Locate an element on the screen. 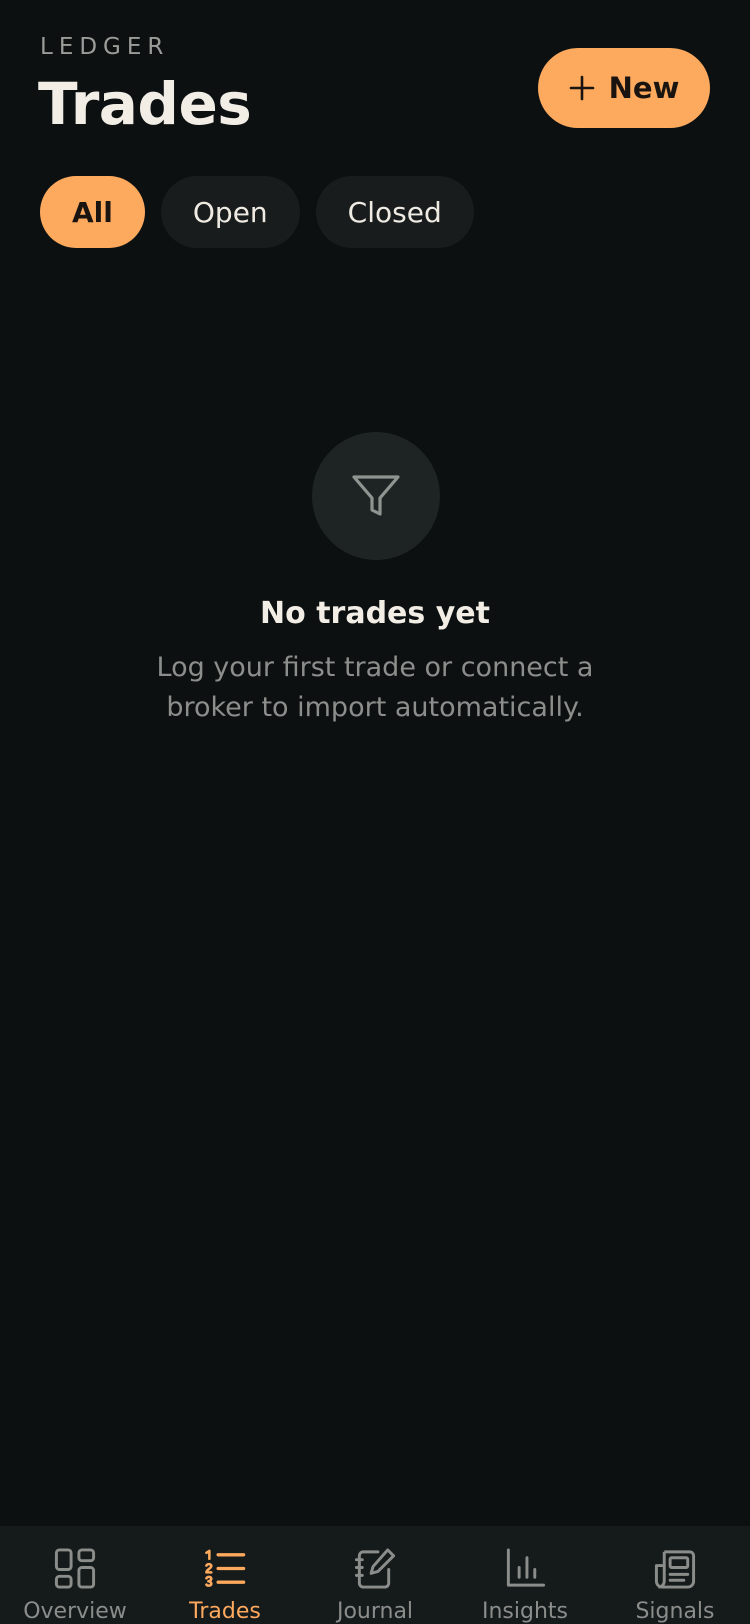 Image resolution: width=750 pixels, height=1624 pixels. new-button-label: New is located at coordinates (644, 88).